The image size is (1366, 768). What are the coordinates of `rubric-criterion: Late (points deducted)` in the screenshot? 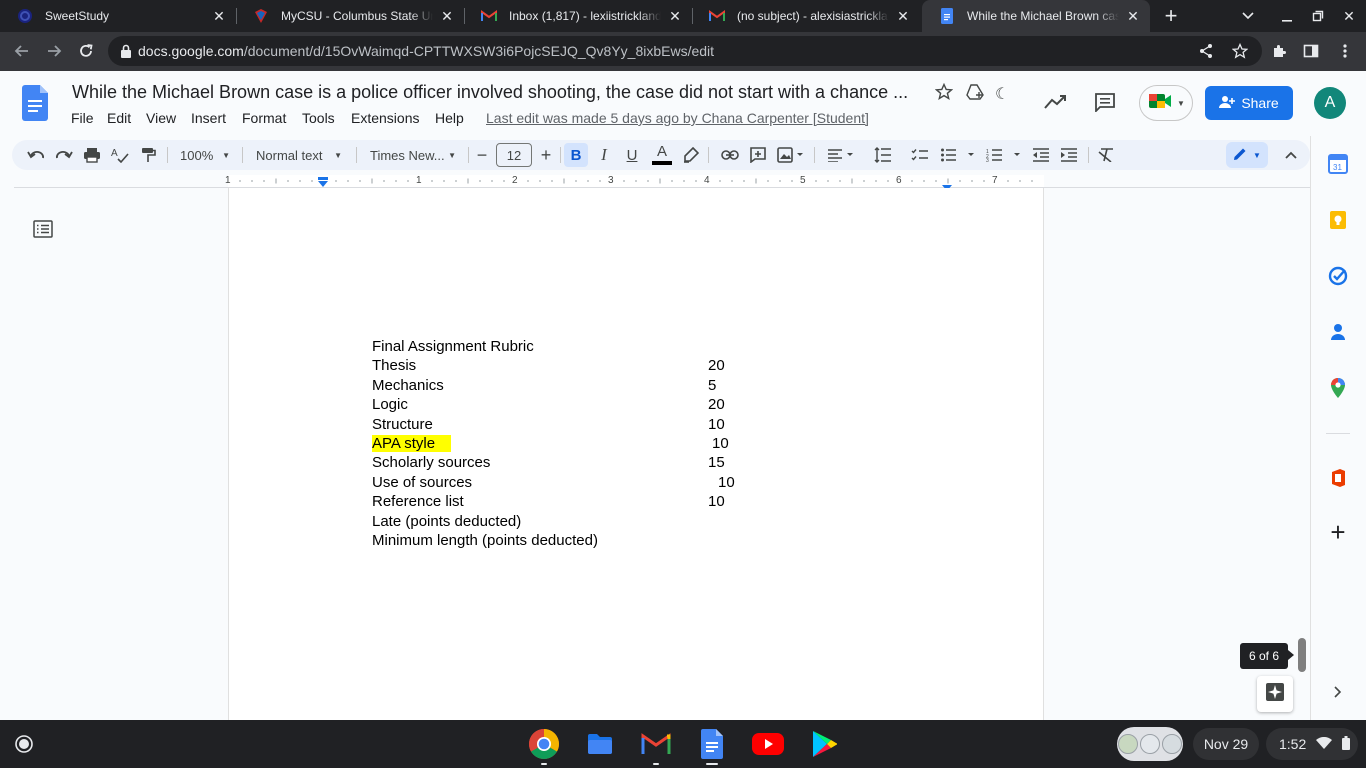 It's located at (446, 521).